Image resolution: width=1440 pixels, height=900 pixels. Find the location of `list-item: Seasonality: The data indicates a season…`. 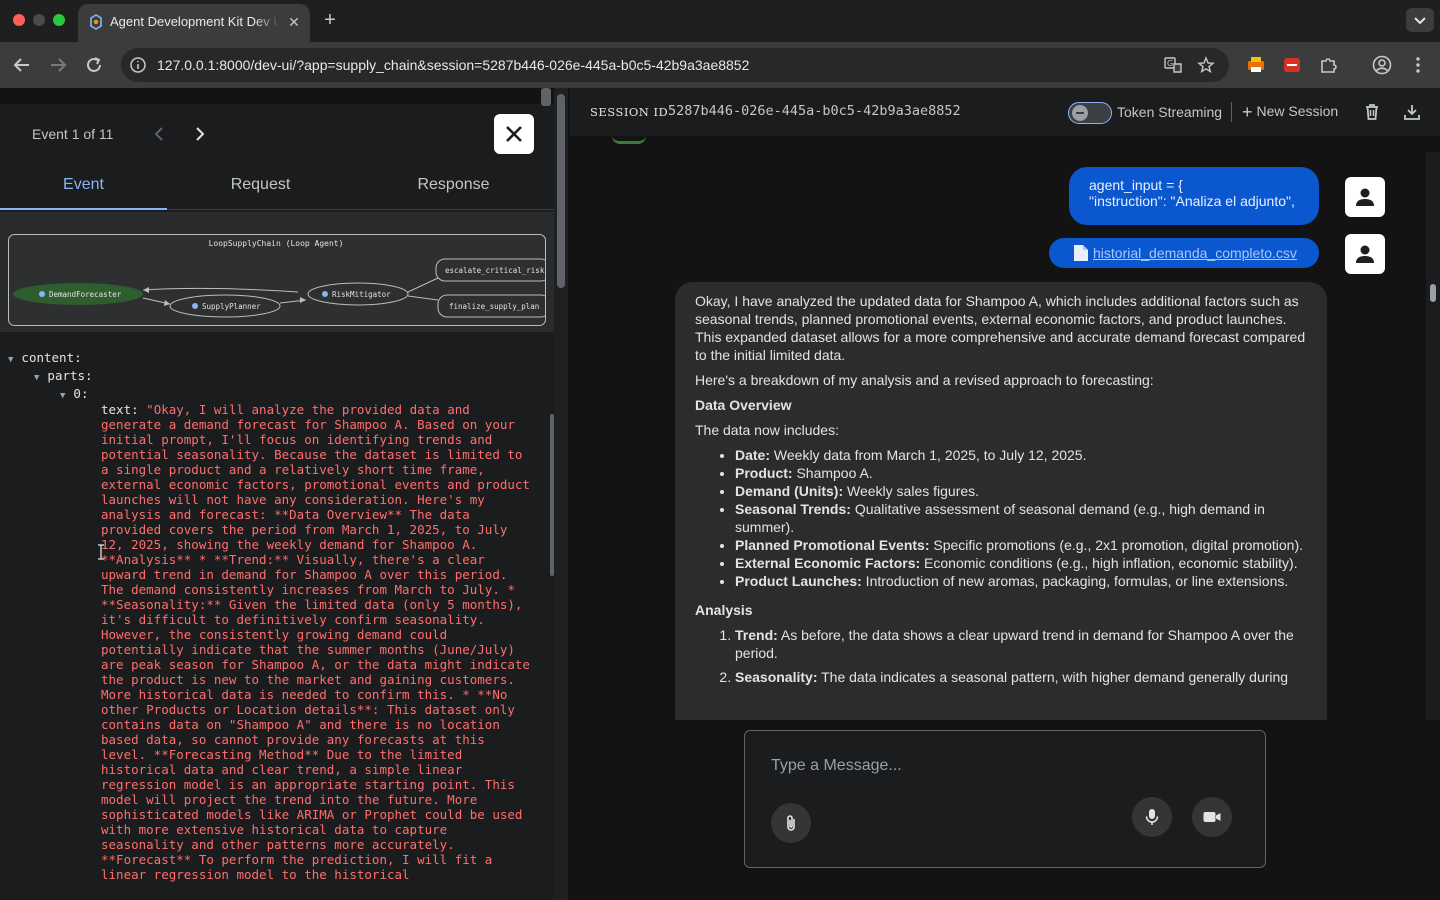

list-item: Seasonality: The data indicates a season… is located at coordinates (1021, 677).